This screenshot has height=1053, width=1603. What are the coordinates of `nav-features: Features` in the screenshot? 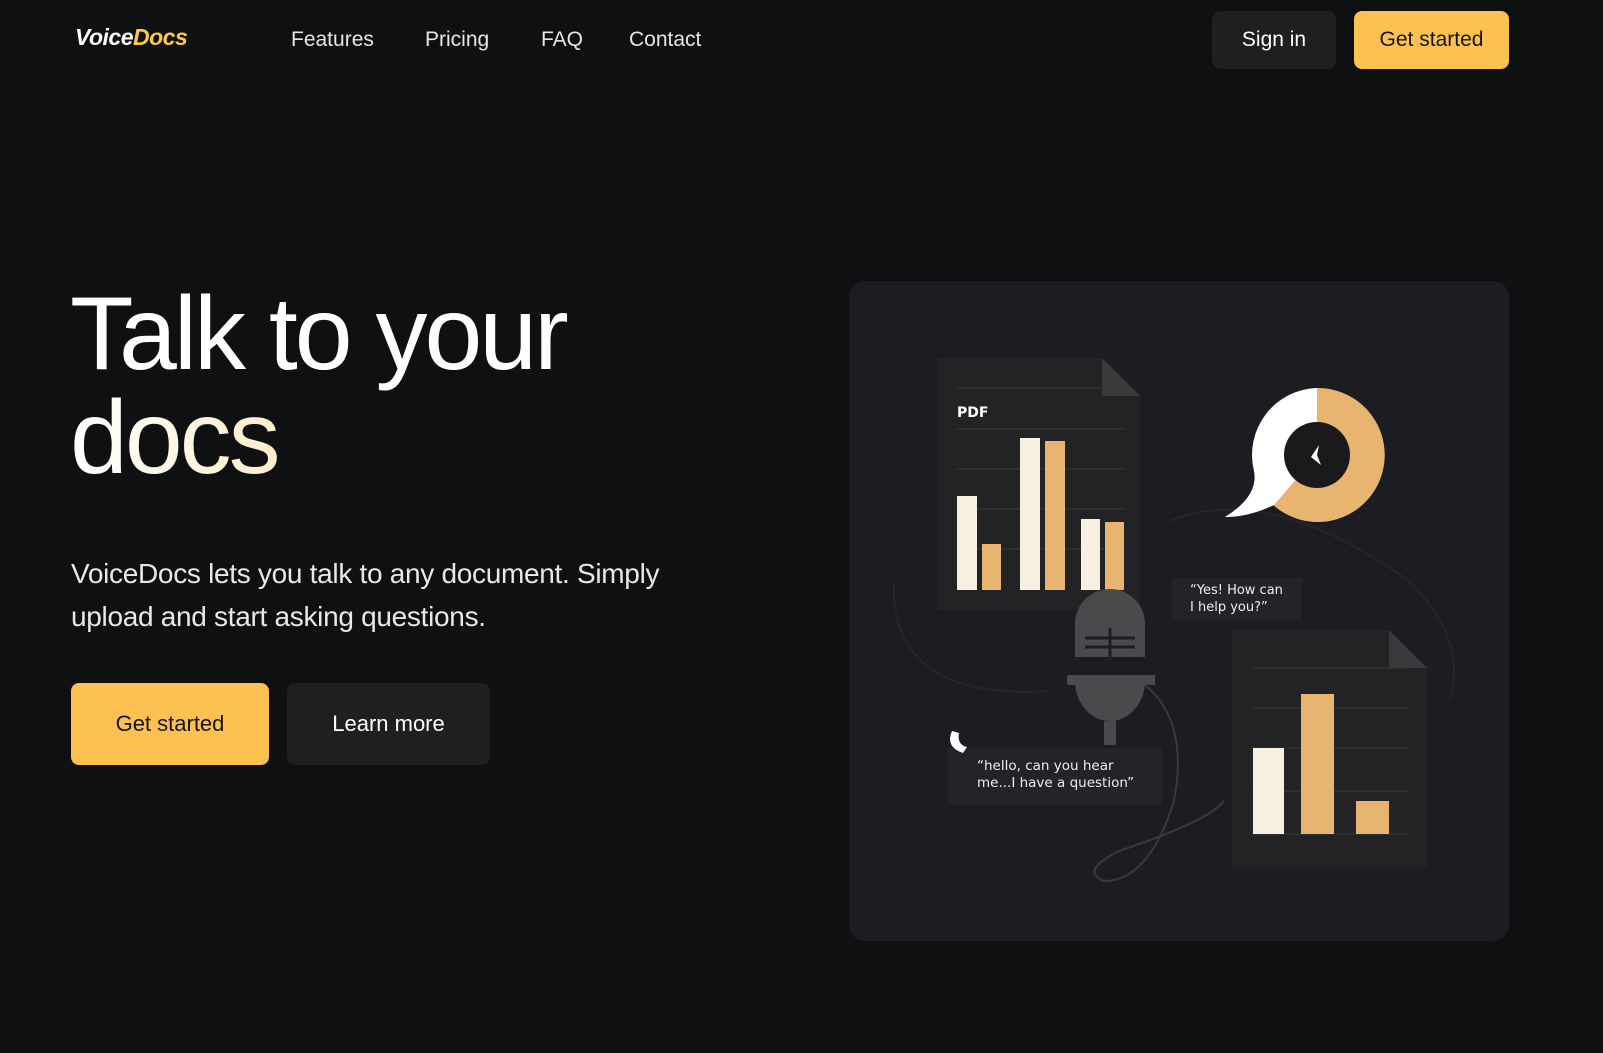 It's located at (332, 40).